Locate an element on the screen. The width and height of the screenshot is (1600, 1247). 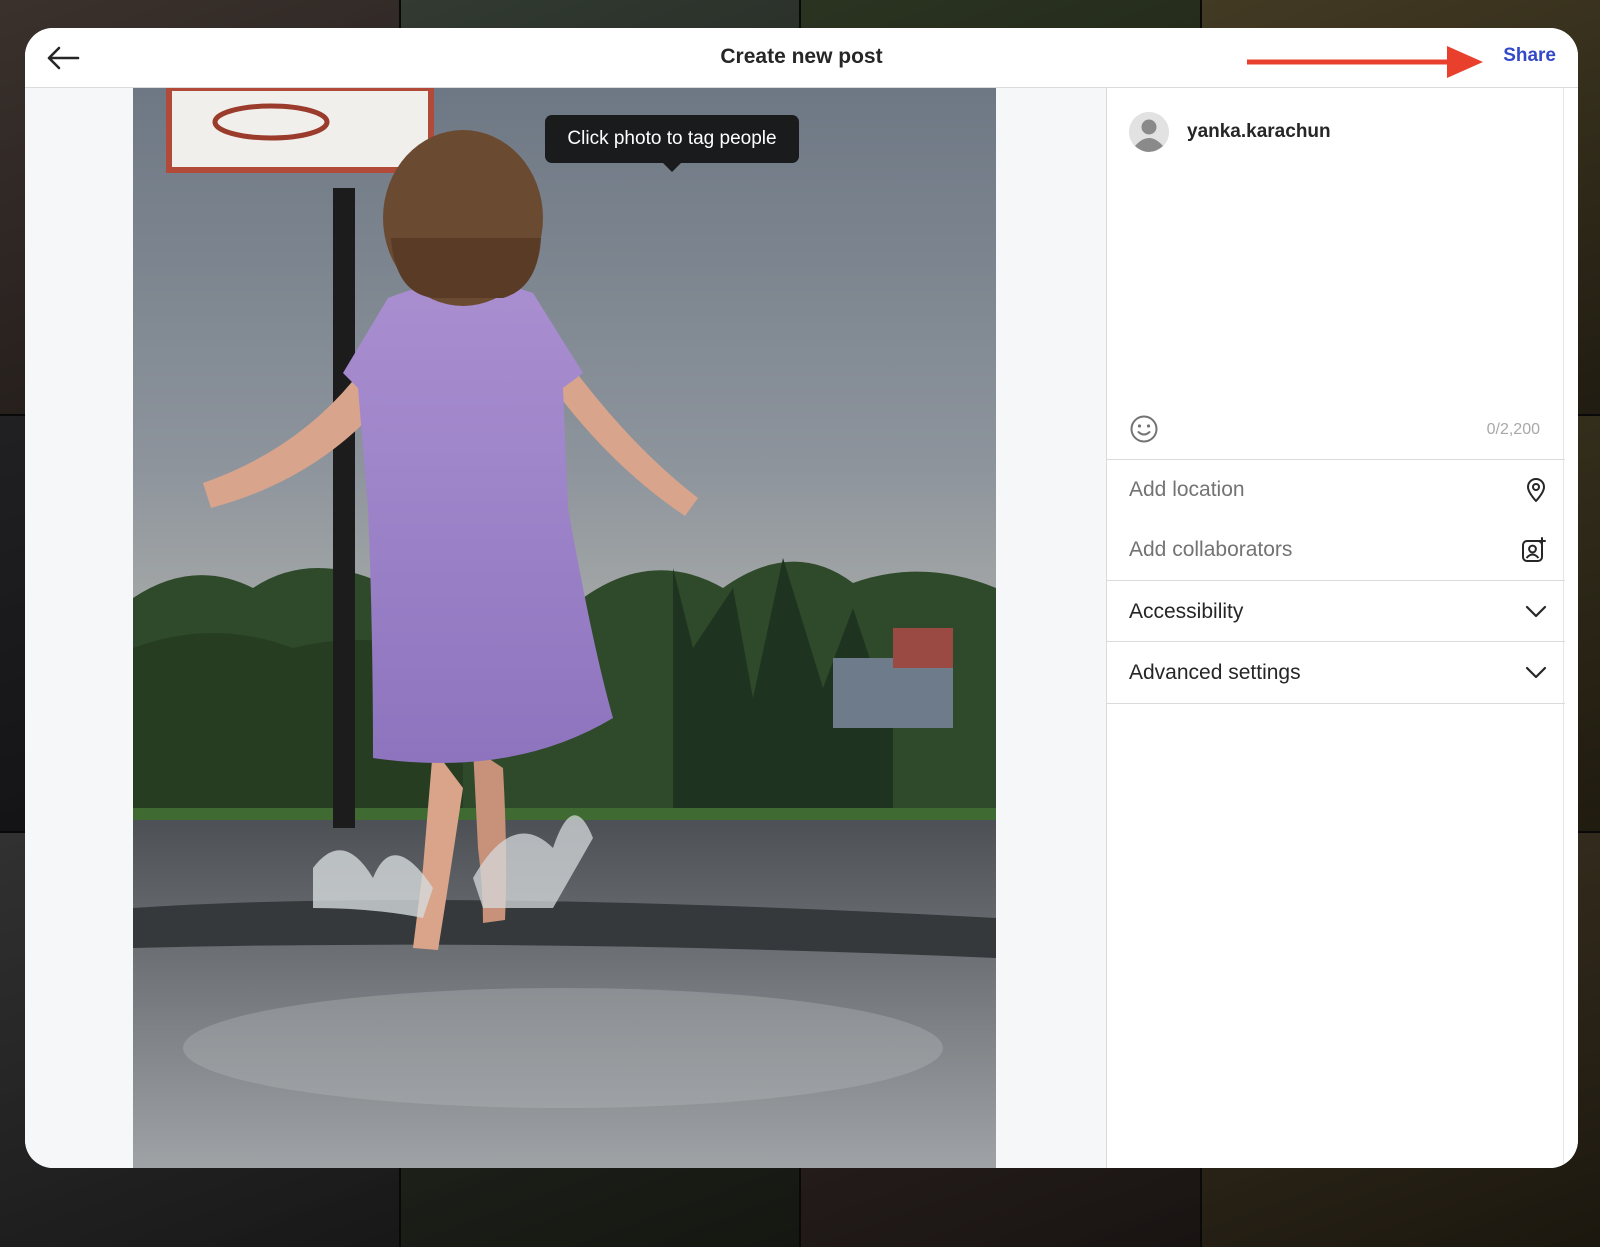
person-add-icon is located at coordinates (1534, 549).